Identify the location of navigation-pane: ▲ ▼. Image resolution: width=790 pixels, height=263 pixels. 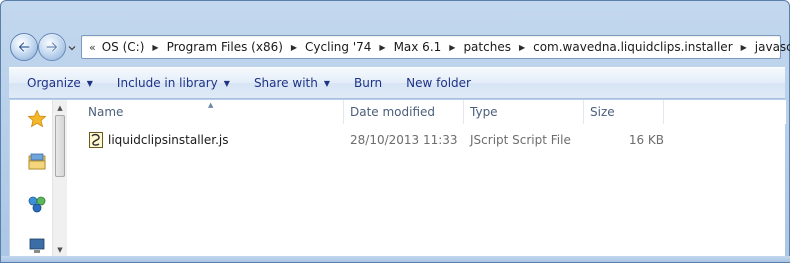
(38, 179).